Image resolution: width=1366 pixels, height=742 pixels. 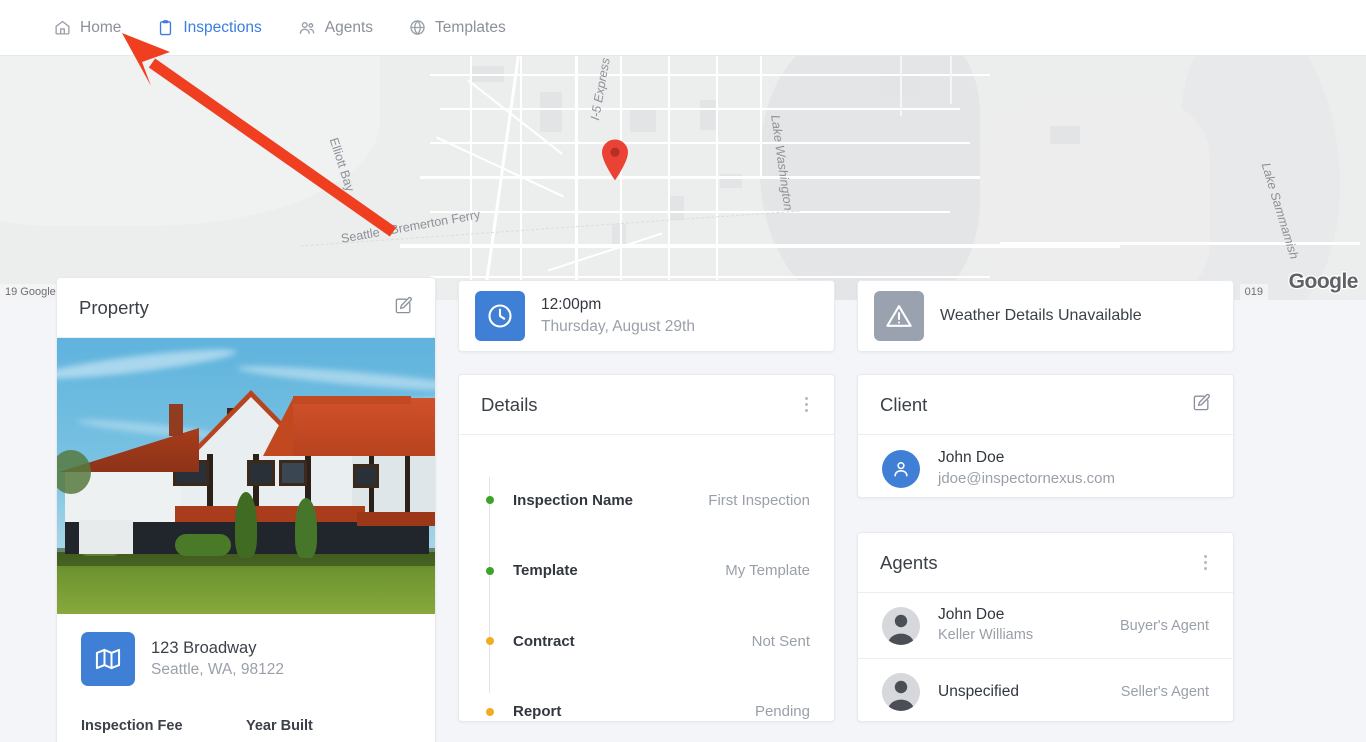 I want to click on detail-row-contract: Contract Not Sent, so click(x=646, y=641).